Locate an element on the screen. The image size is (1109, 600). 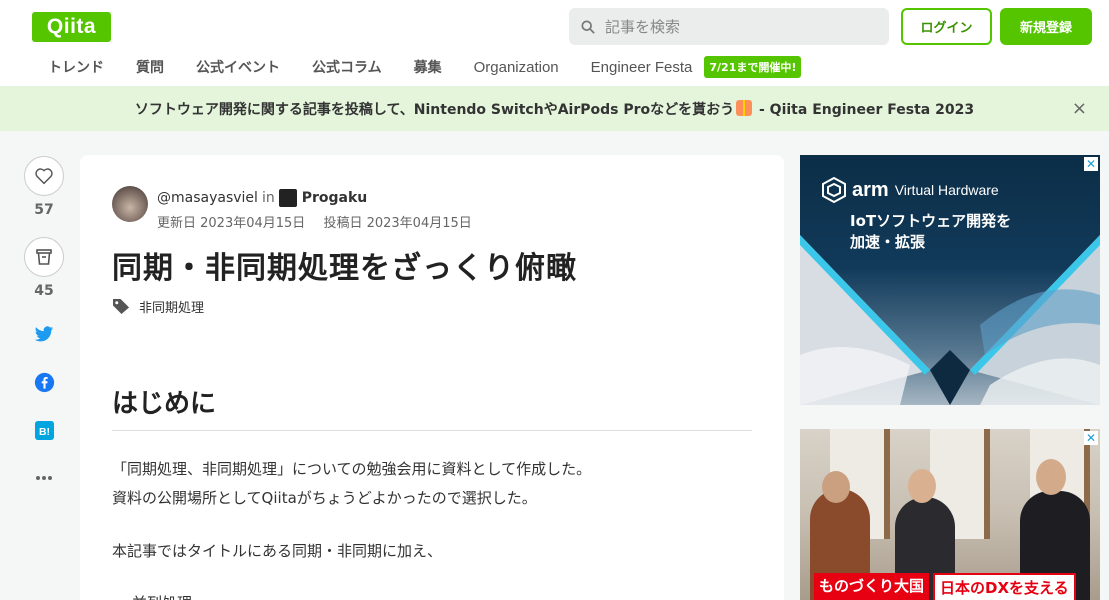
author-name: @masayasviel is located at coordinates (207, 198).